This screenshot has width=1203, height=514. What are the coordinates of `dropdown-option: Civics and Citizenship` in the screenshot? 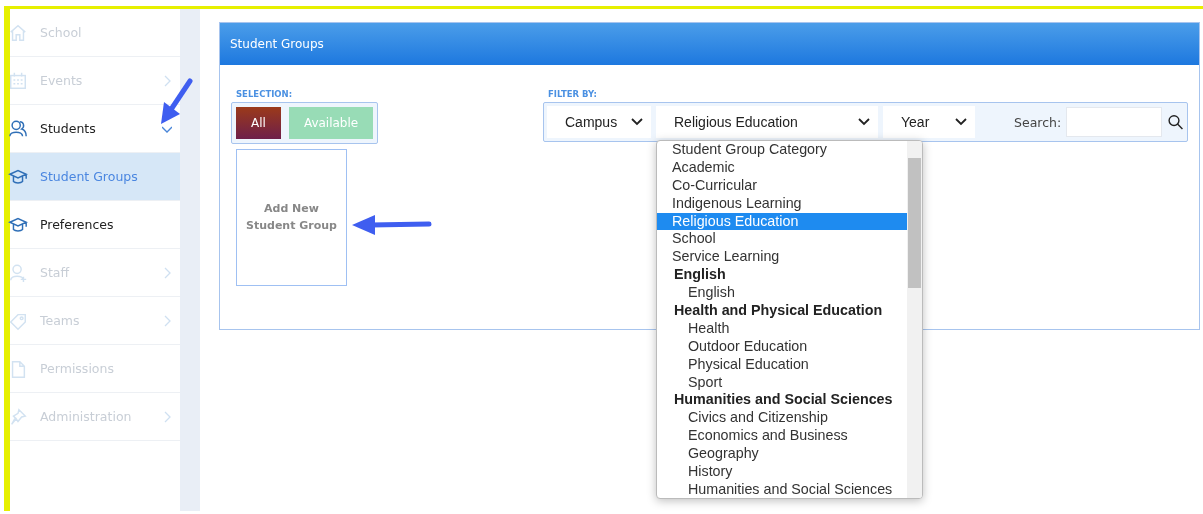 It's located at (782, 418).